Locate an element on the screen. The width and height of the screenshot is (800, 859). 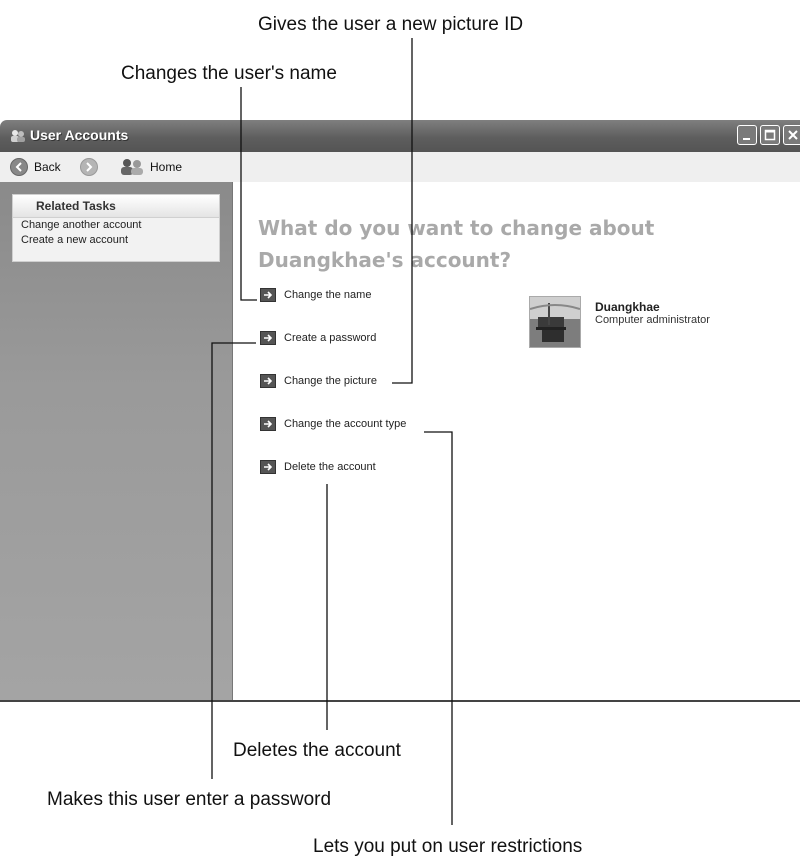
delete-account-link: Delete the account is located at coordinates (318, 467).